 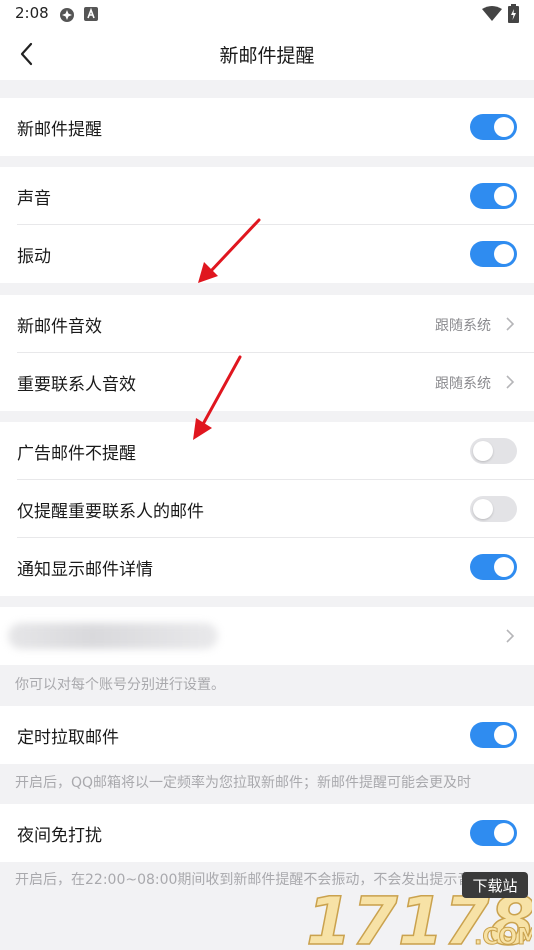 I want to click on scheduled-fetch-toggle, so click(x=493, y=735).